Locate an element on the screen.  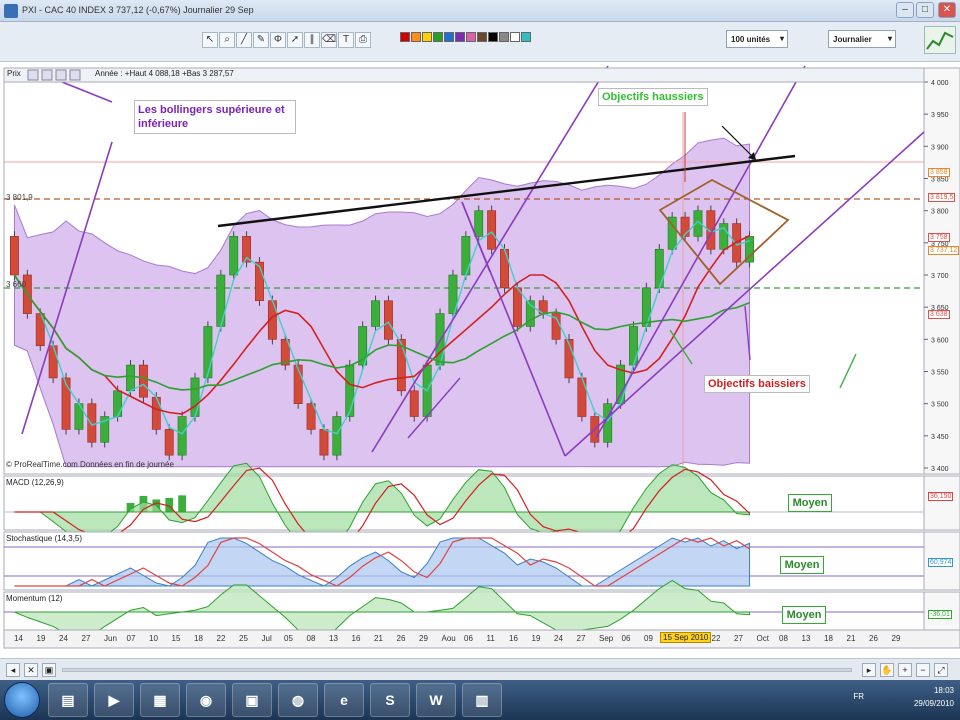
scroll-right-icon: ▸ is located at coordinates (869, 670).